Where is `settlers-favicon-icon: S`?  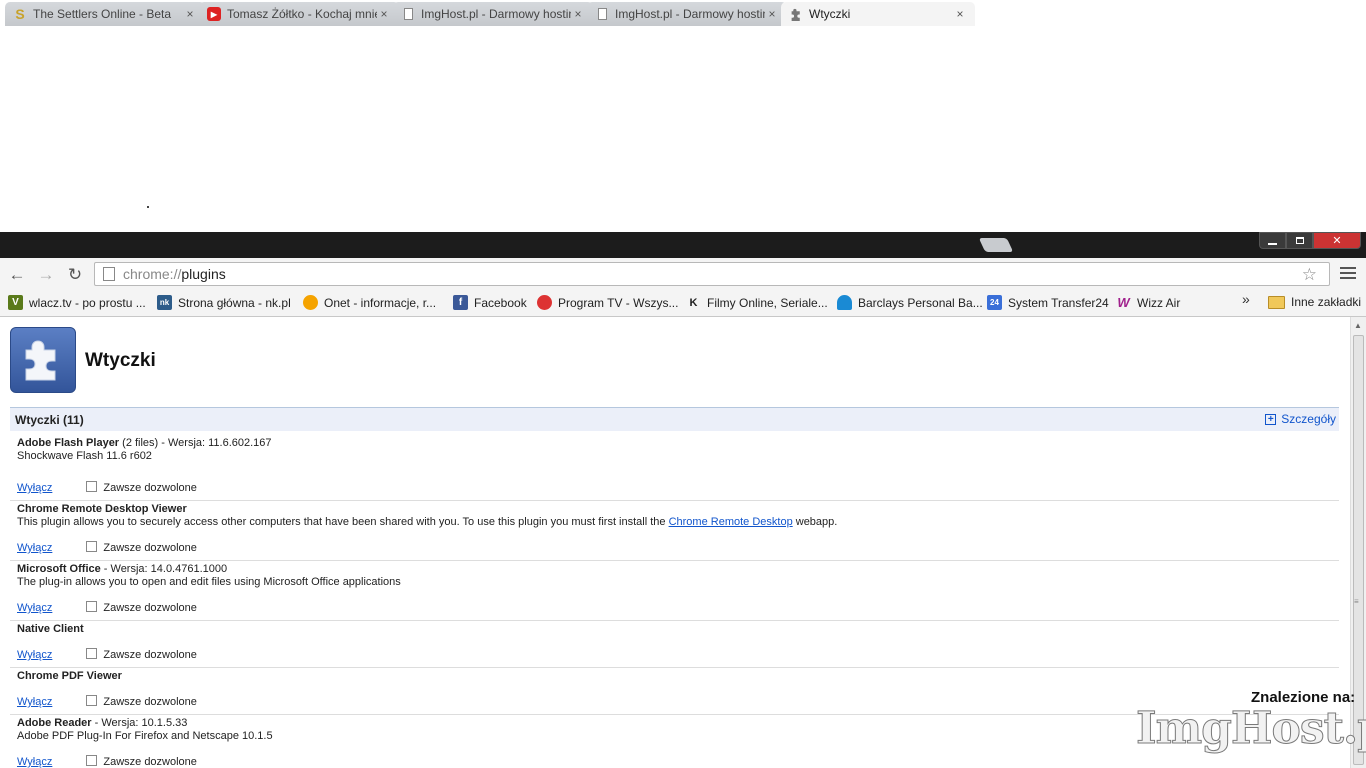
settlers-favicon-icon: S is located at coordinates (20, 14).